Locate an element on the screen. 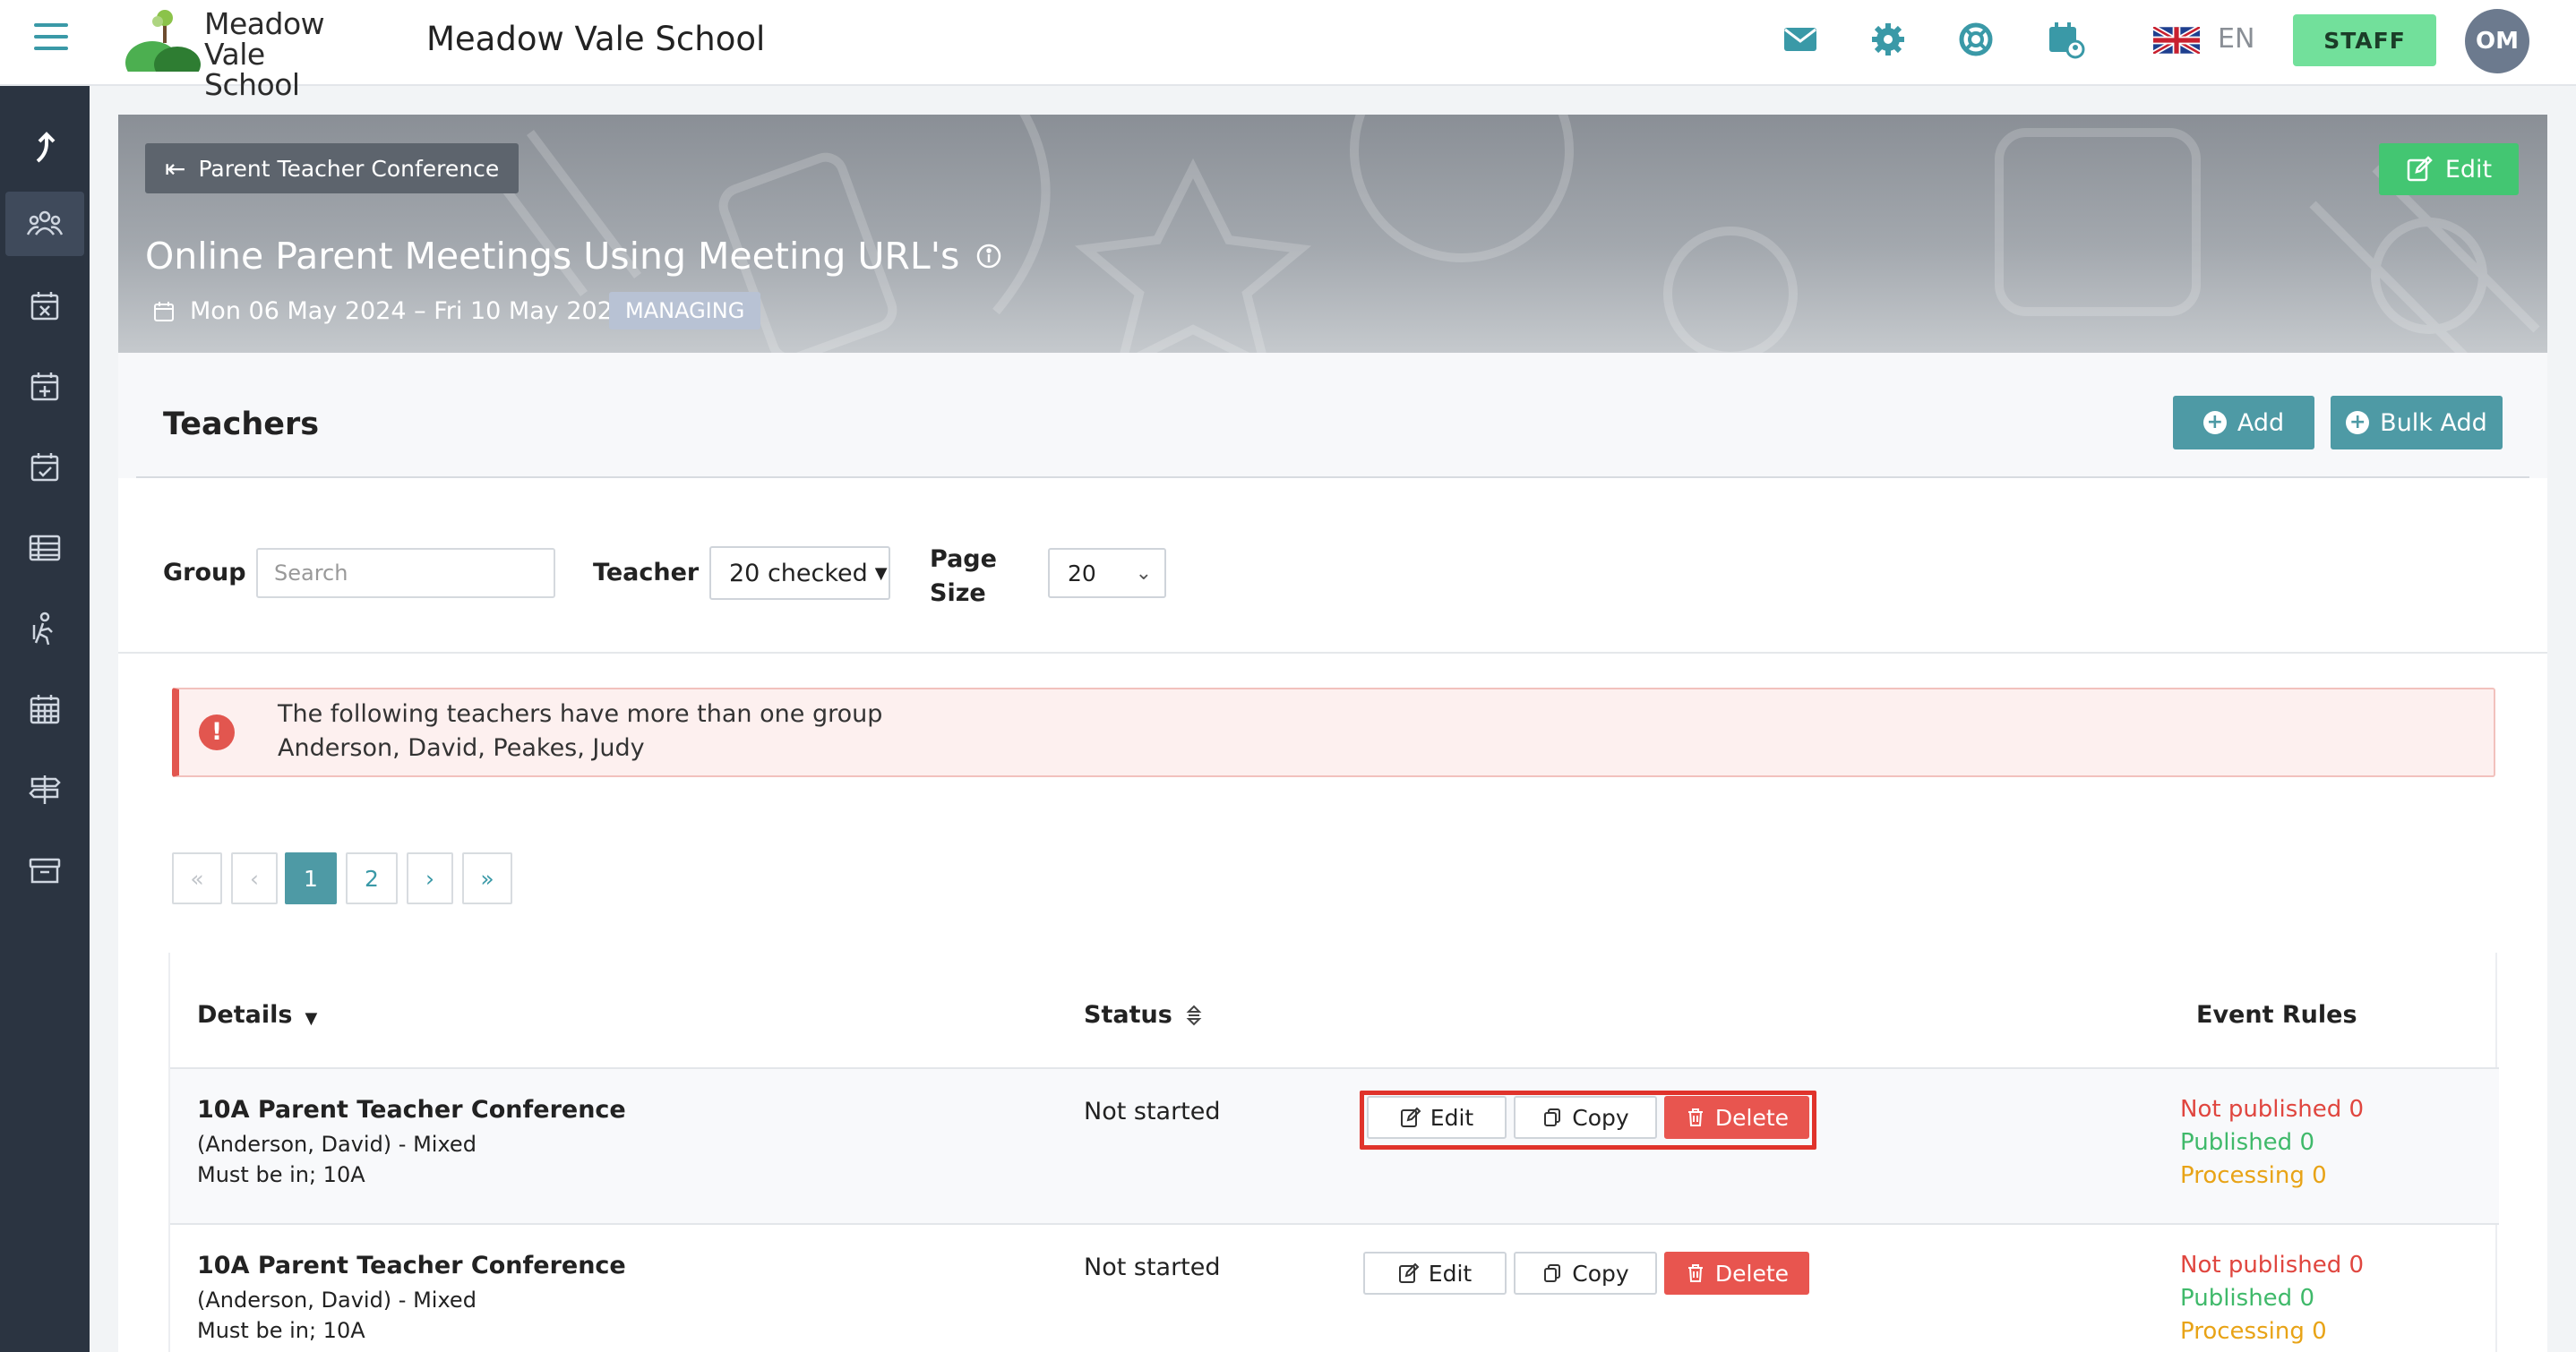 The width and height of the screenshot is (2576, 1352). pagination-page-2: 2 is located at coordinates (372, 878).